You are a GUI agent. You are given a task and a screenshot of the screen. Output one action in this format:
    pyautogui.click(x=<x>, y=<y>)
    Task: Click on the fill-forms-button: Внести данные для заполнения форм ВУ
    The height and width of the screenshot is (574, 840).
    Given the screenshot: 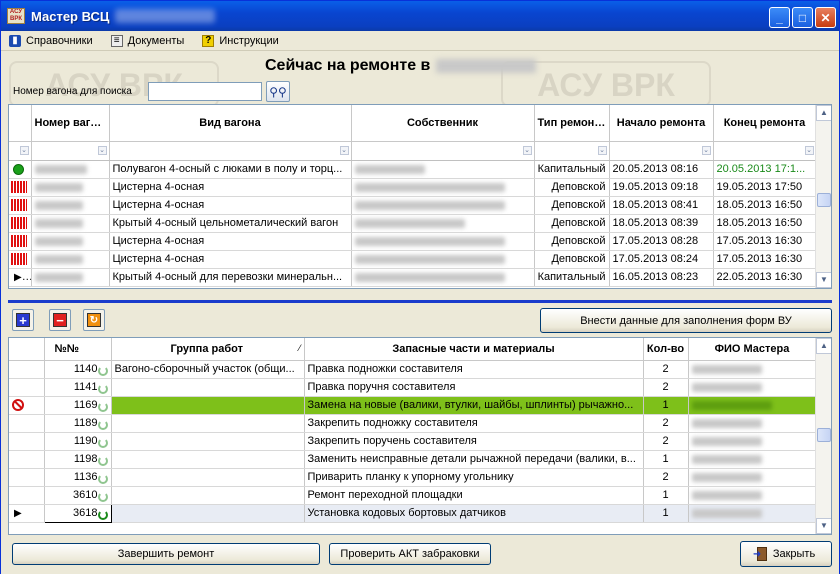 What is the action you would take?
    pyautogui.click(x=686, y=320)
    